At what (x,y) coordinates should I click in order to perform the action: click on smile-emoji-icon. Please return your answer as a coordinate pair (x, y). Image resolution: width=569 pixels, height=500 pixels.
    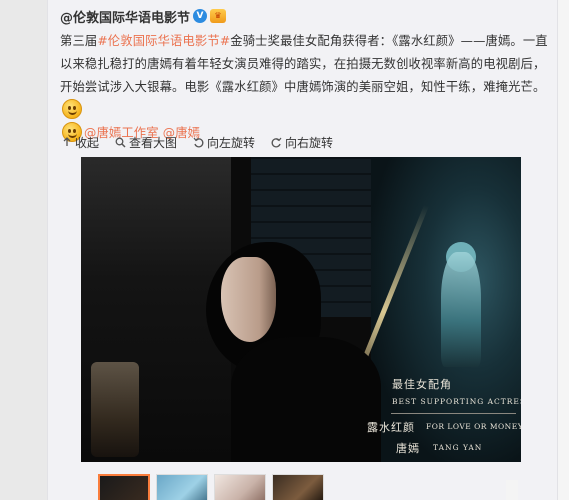
    Looking at the image, I should click on (72, 109).